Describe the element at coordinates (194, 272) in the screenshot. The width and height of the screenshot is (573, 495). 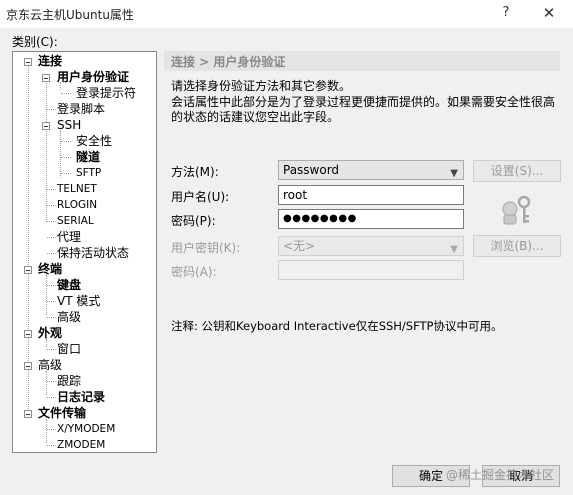
I see `passphrase-label: 密码(A):` at that location.